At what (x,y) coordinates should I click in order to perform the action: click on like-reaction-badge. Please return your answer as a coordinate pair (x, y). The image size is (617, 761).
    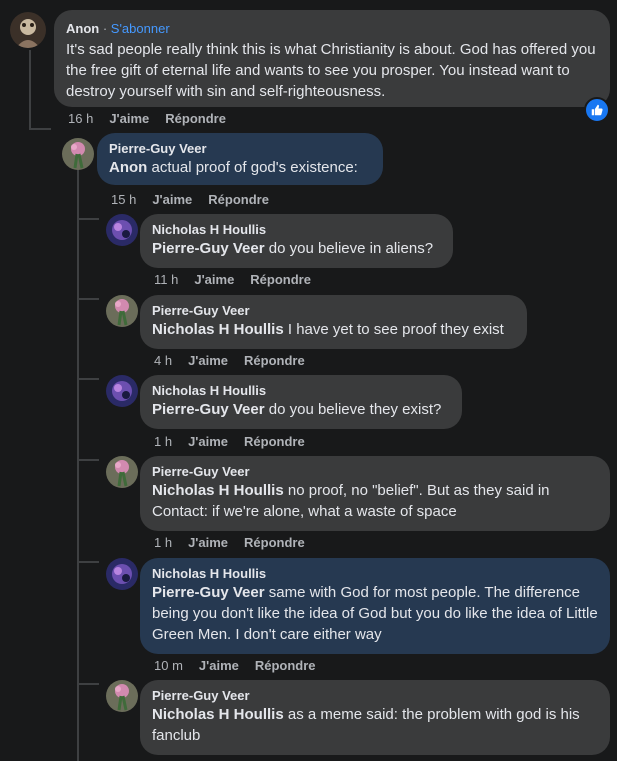
    Looking at the image, I should click on (597, 110).